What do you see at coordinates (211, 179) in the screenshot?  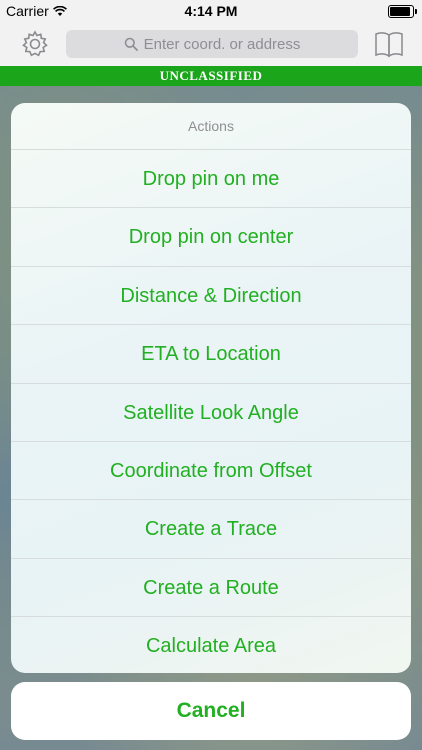 I see `action-drop-pin-on-me: Drop pin on me` at bounding box center [211, 179].